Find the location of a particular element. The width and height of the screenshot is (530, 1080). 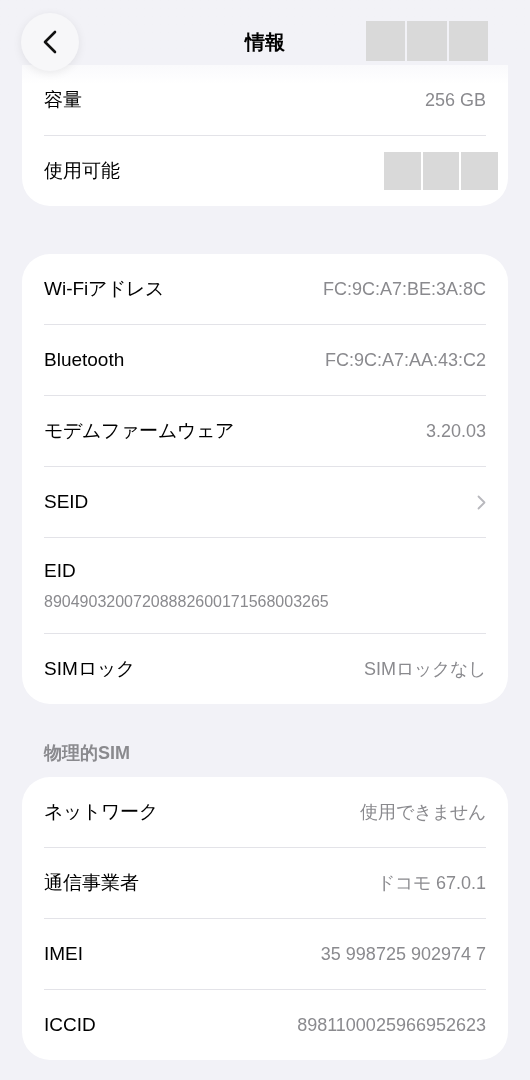

row-value: SIMロックなし is located at coordinates (425, 669).